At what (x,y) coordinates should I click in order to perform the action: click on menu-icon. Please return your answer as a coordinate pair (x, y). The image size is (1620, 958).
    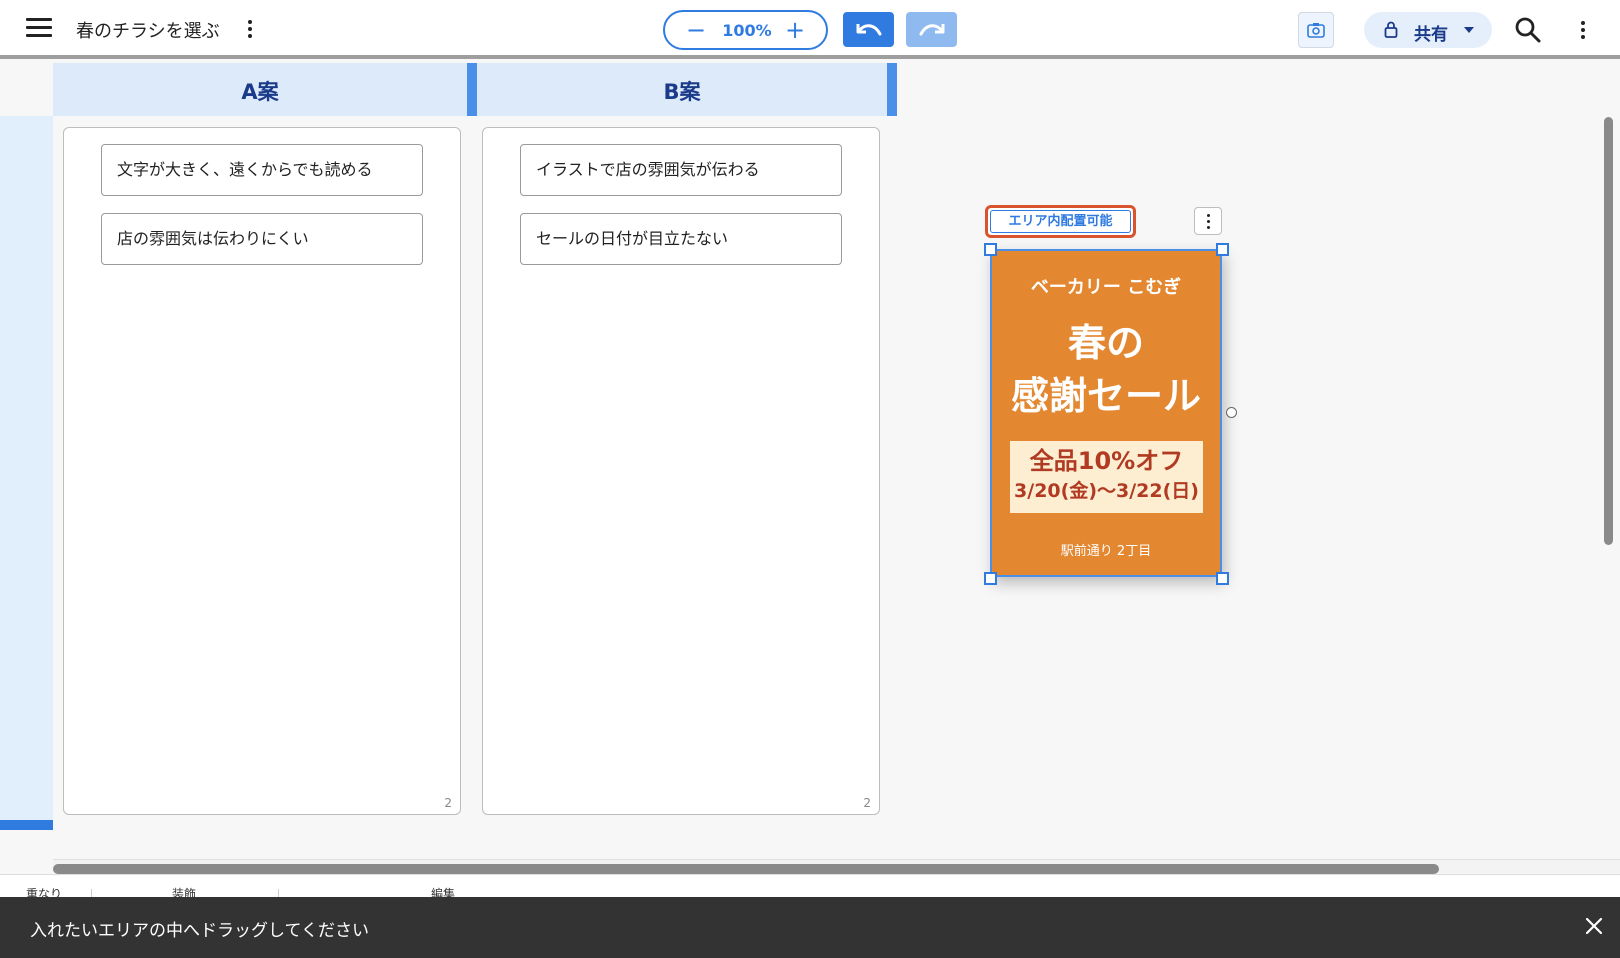
    Looking at the image, I should click on (39, 29).